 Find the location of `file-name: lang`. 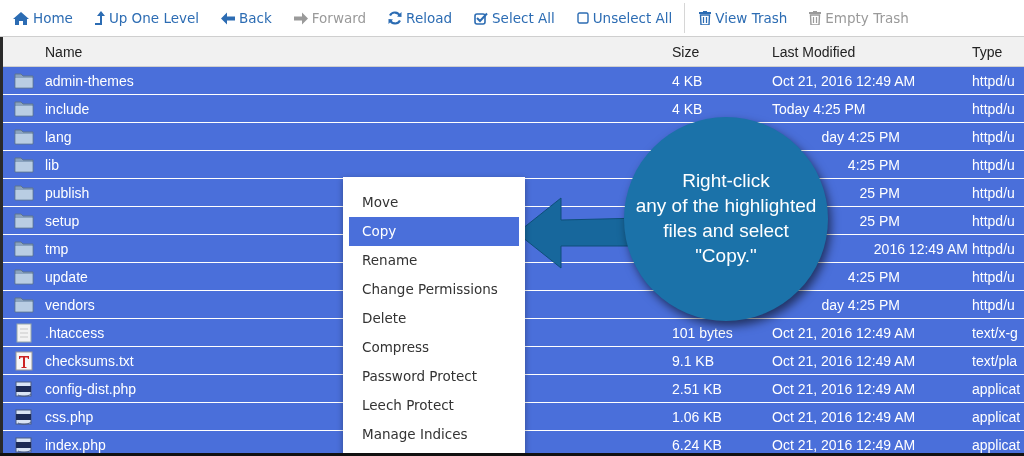

file-name: lang is located at coordinates (58, 136).